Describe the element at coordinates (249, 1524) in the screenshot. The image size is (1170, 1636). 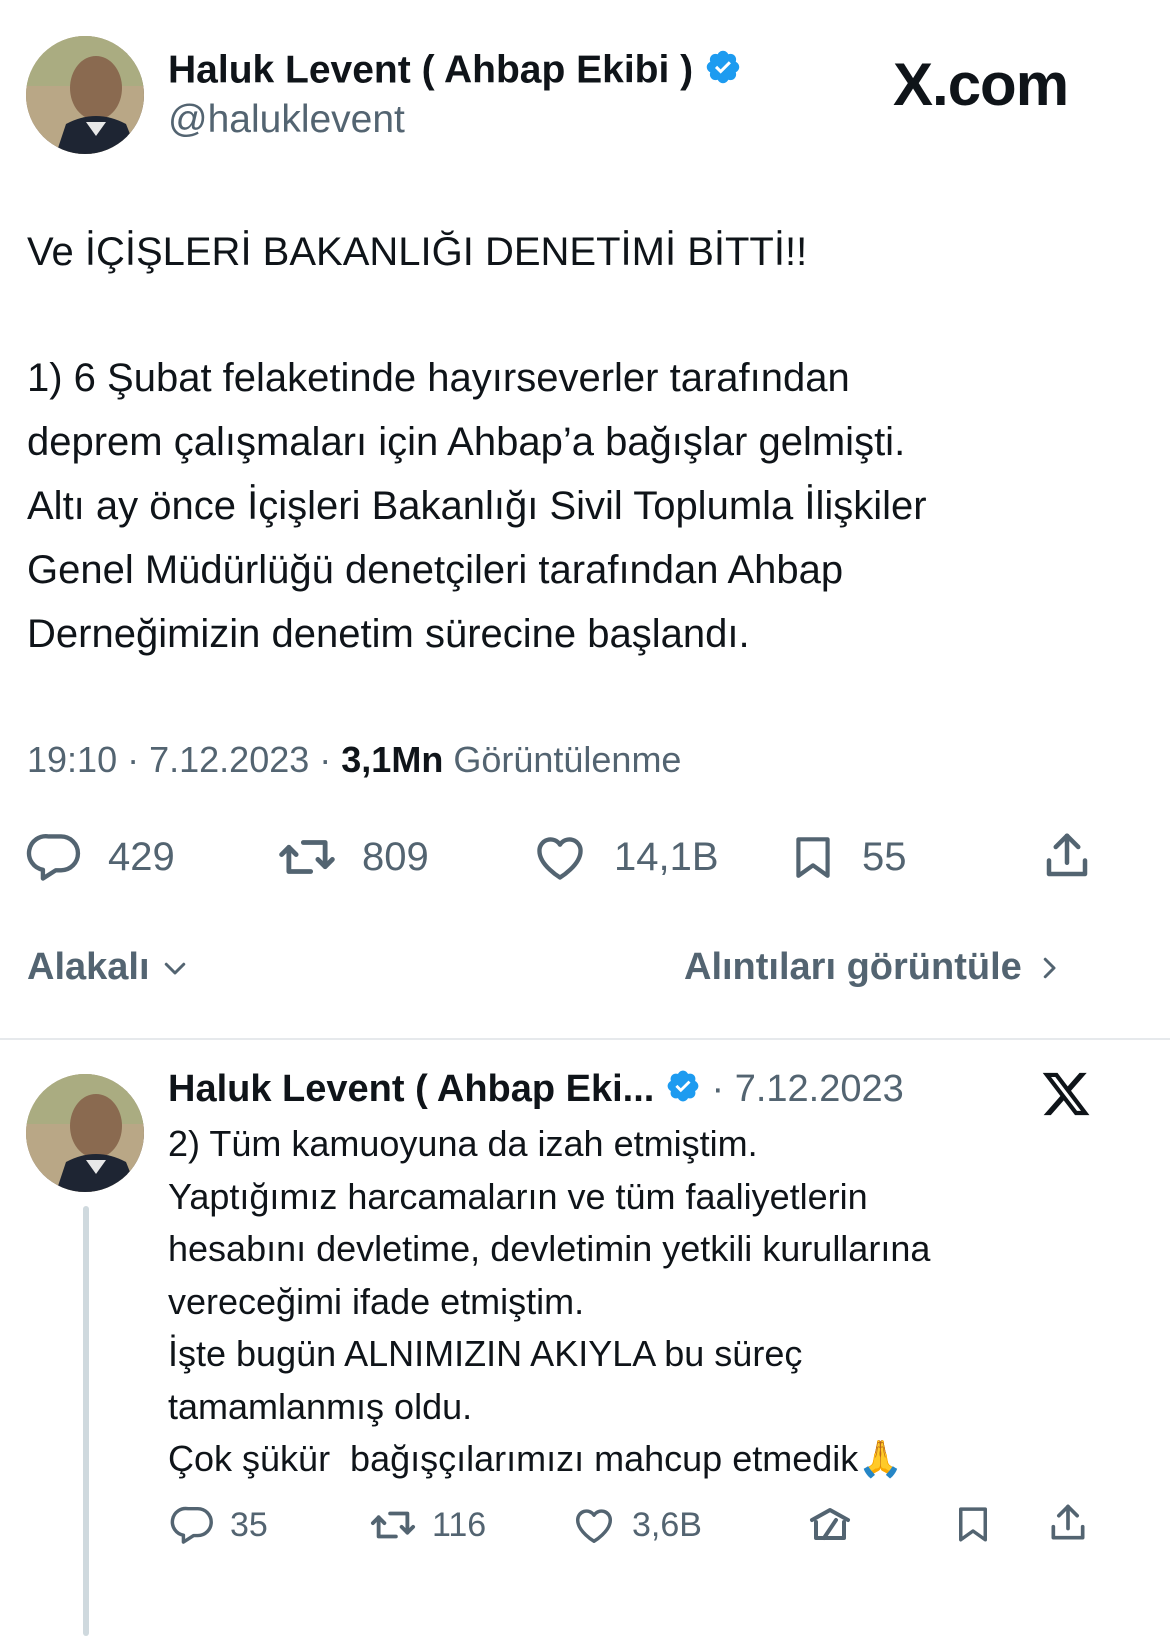
I see `reply-reply-count: 35` at that location.